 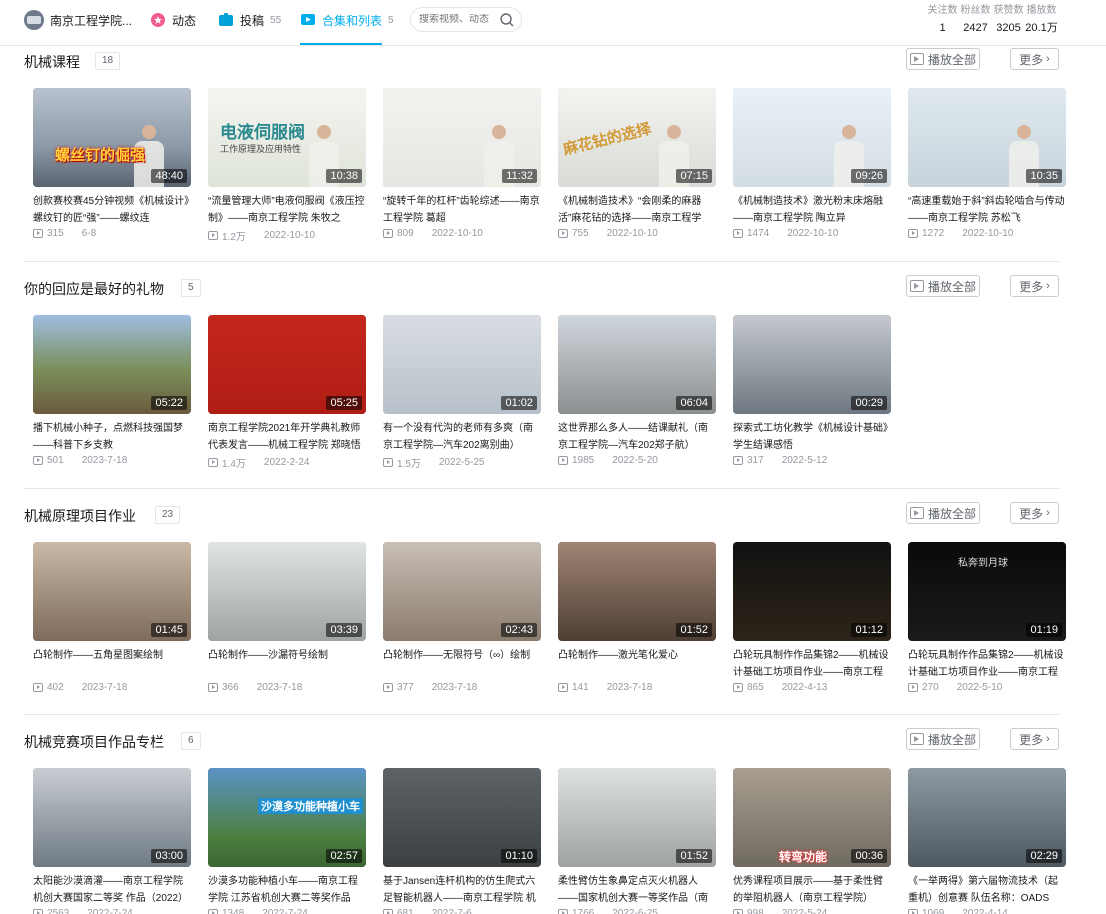 I want to click on video-title: 探索式工坊化教学《机械设计基础》学生结课感悟, so click(x=812, y=437).